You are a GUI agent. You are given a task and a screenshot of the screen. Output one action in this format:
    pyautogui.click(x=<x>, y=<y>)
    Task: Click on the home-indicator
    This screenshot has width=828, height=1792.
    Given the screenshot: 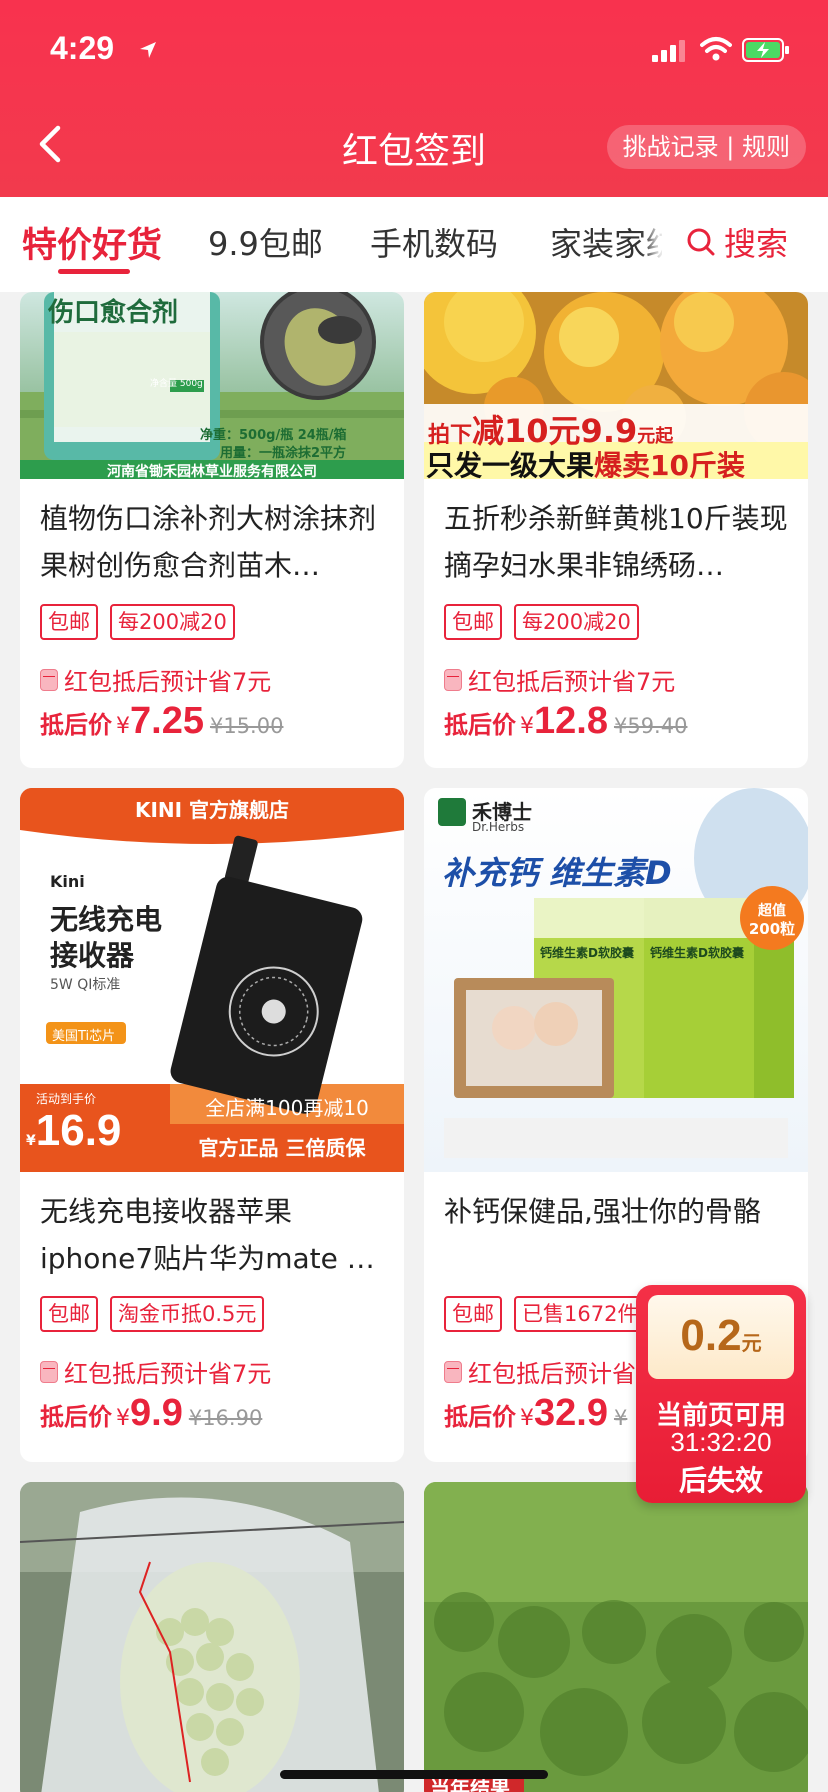 What is the action you would take?
    pyautogui.click(x=414, y=1774)
    